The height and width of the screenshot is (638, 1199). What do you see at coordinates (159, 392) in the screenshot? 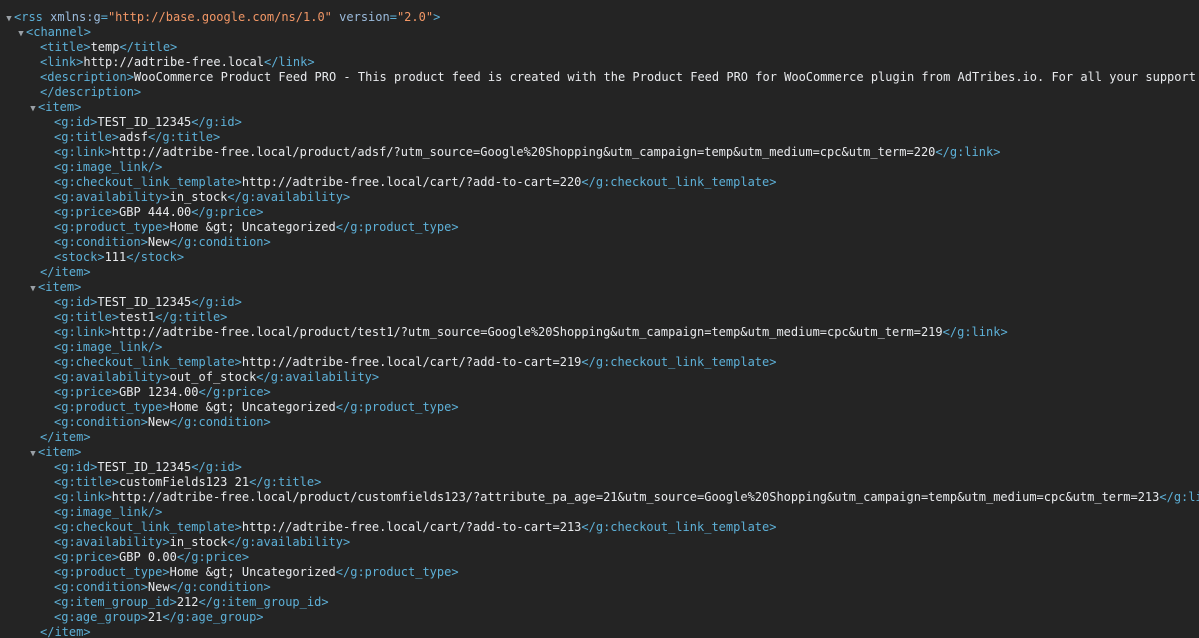
I see `item-price: GBP 1234.00` at bounding box center [159, 392].